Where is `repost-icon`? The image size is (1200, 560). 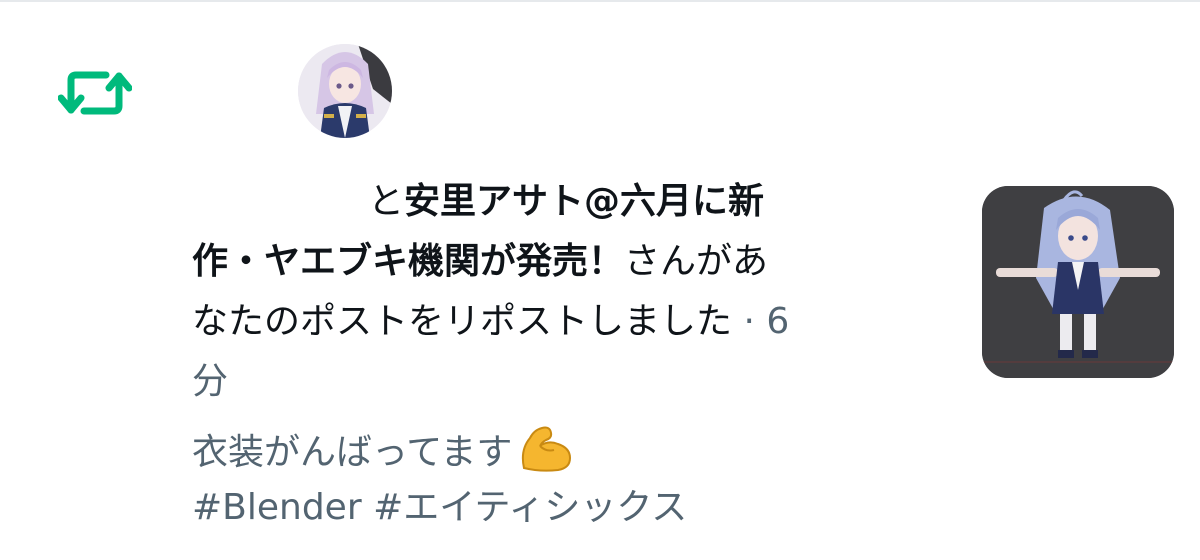
repost-icon is located at coordinates (95, 93).